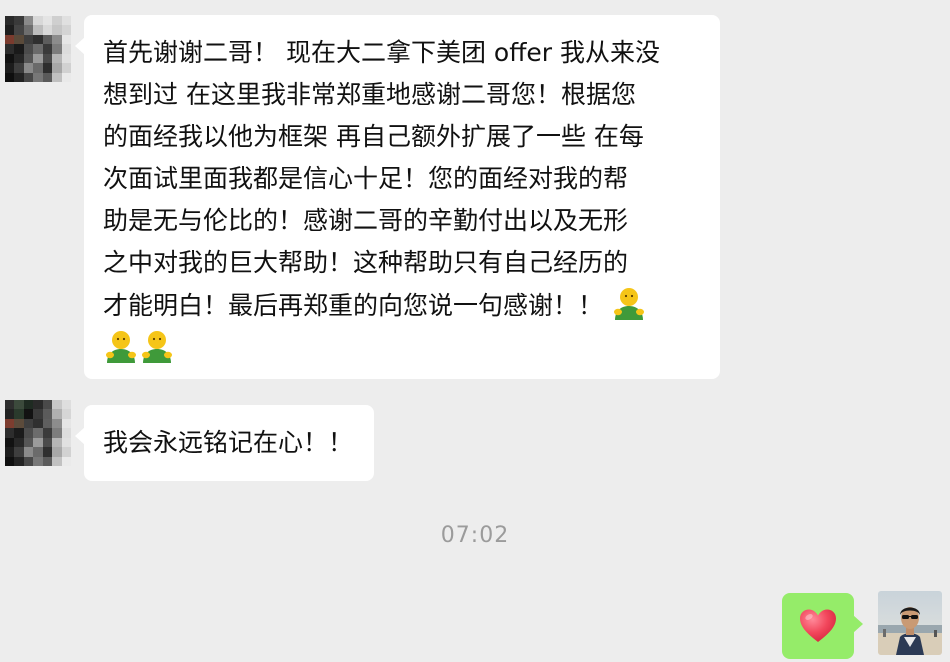  What do you see at coordinates (411, 348) in the screenshot?
I see `emoji-line` at bounding box center [411, 348].